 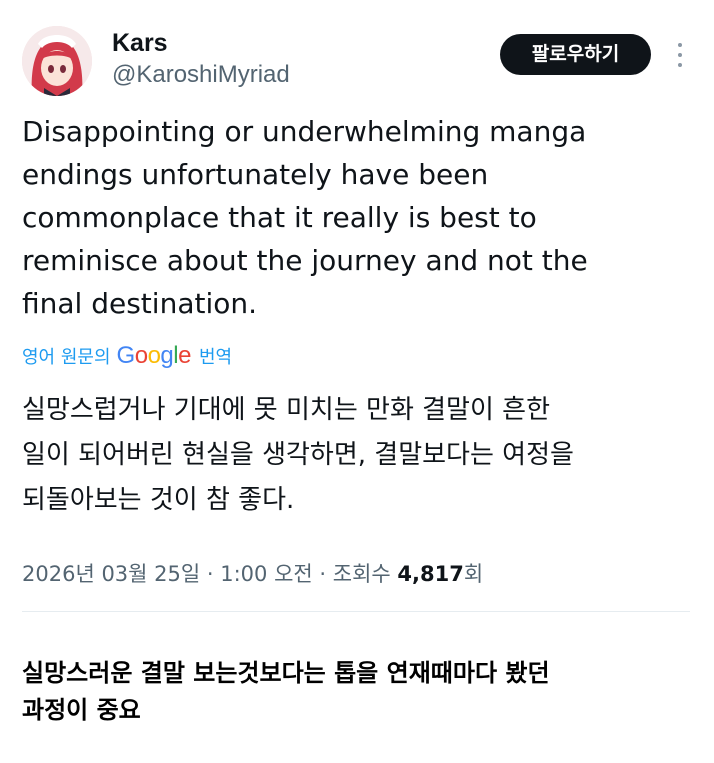 What do you see at coordinates (201, 75) in the screenshot?
I see `author-handle: @KaroshiMyriad` at bounding box center [201, 75].